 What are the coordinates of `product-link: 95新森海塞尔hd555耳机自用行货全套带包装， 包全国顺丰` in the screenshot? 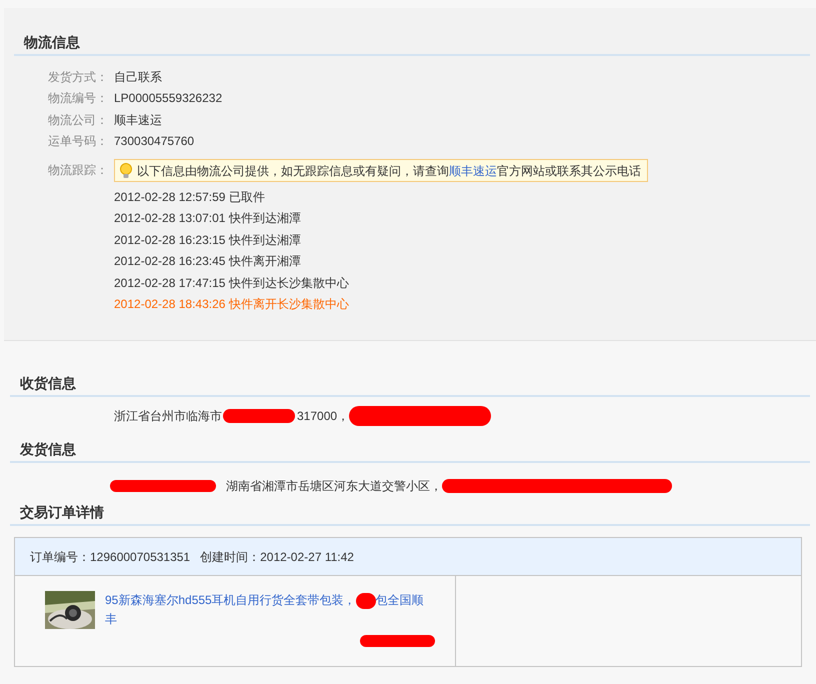 It's located at (270, 610).